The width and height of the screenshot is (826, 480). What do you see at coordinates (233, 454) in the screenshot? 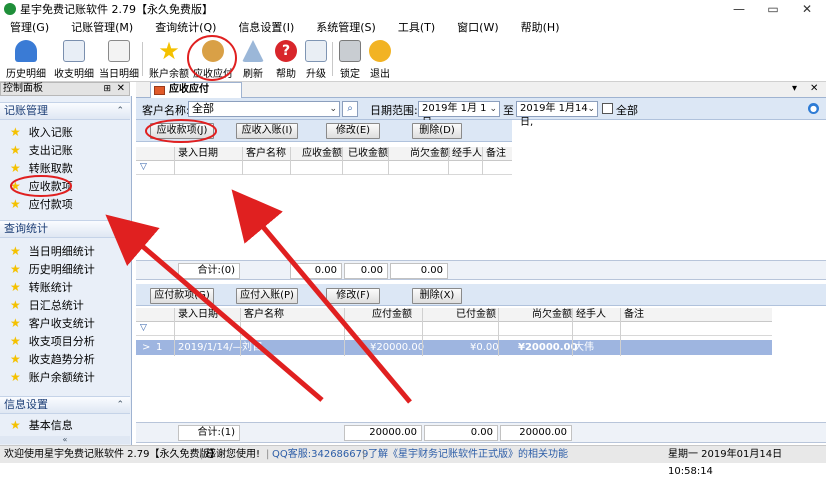
I see `status-thanks: 感谢您使用!` at bounding box center [233, 454].